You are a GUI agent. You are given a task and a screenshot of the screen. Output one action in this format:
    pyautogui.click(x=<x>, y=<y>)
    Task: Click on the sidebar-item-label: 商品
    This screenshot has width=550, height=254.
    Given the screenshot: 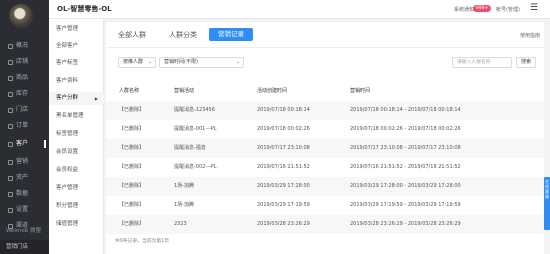 What is the action you would take?
    pyautogui.click(x=22, y=77)
    